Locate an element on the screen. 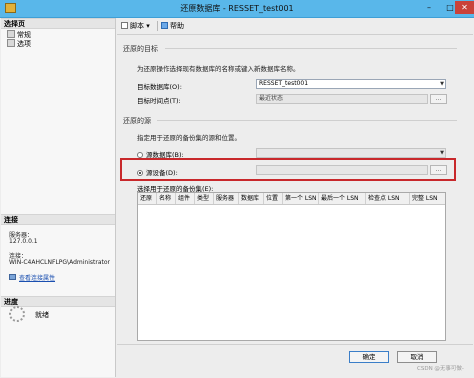 The width and height of the screenshot is (474, 378). progress-spinner-icon is located at coordinates (17, 314).